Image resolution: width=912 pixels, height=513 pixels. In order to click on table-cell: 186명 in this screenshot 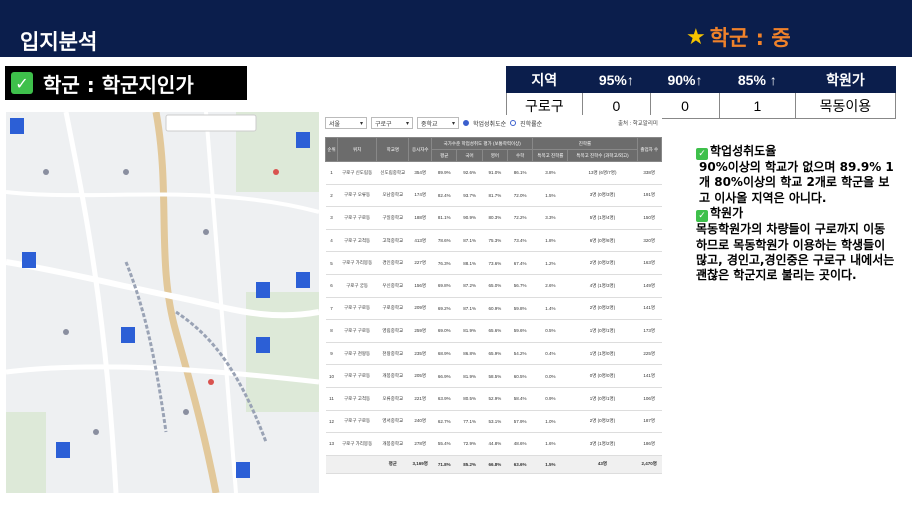, I will do `click(649, 444)`.